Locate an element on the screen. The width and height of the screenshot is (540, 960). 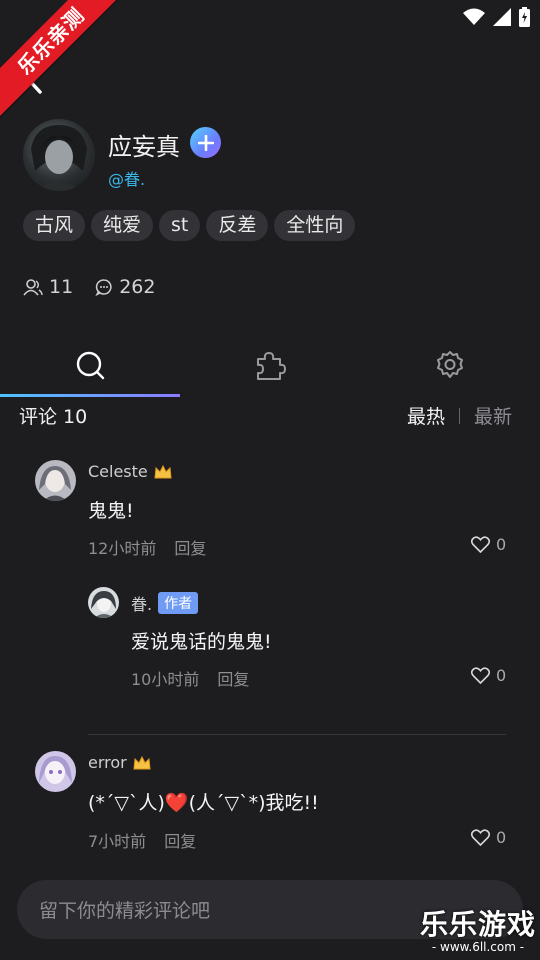
signal-icon is located at coordinates (502, 17).